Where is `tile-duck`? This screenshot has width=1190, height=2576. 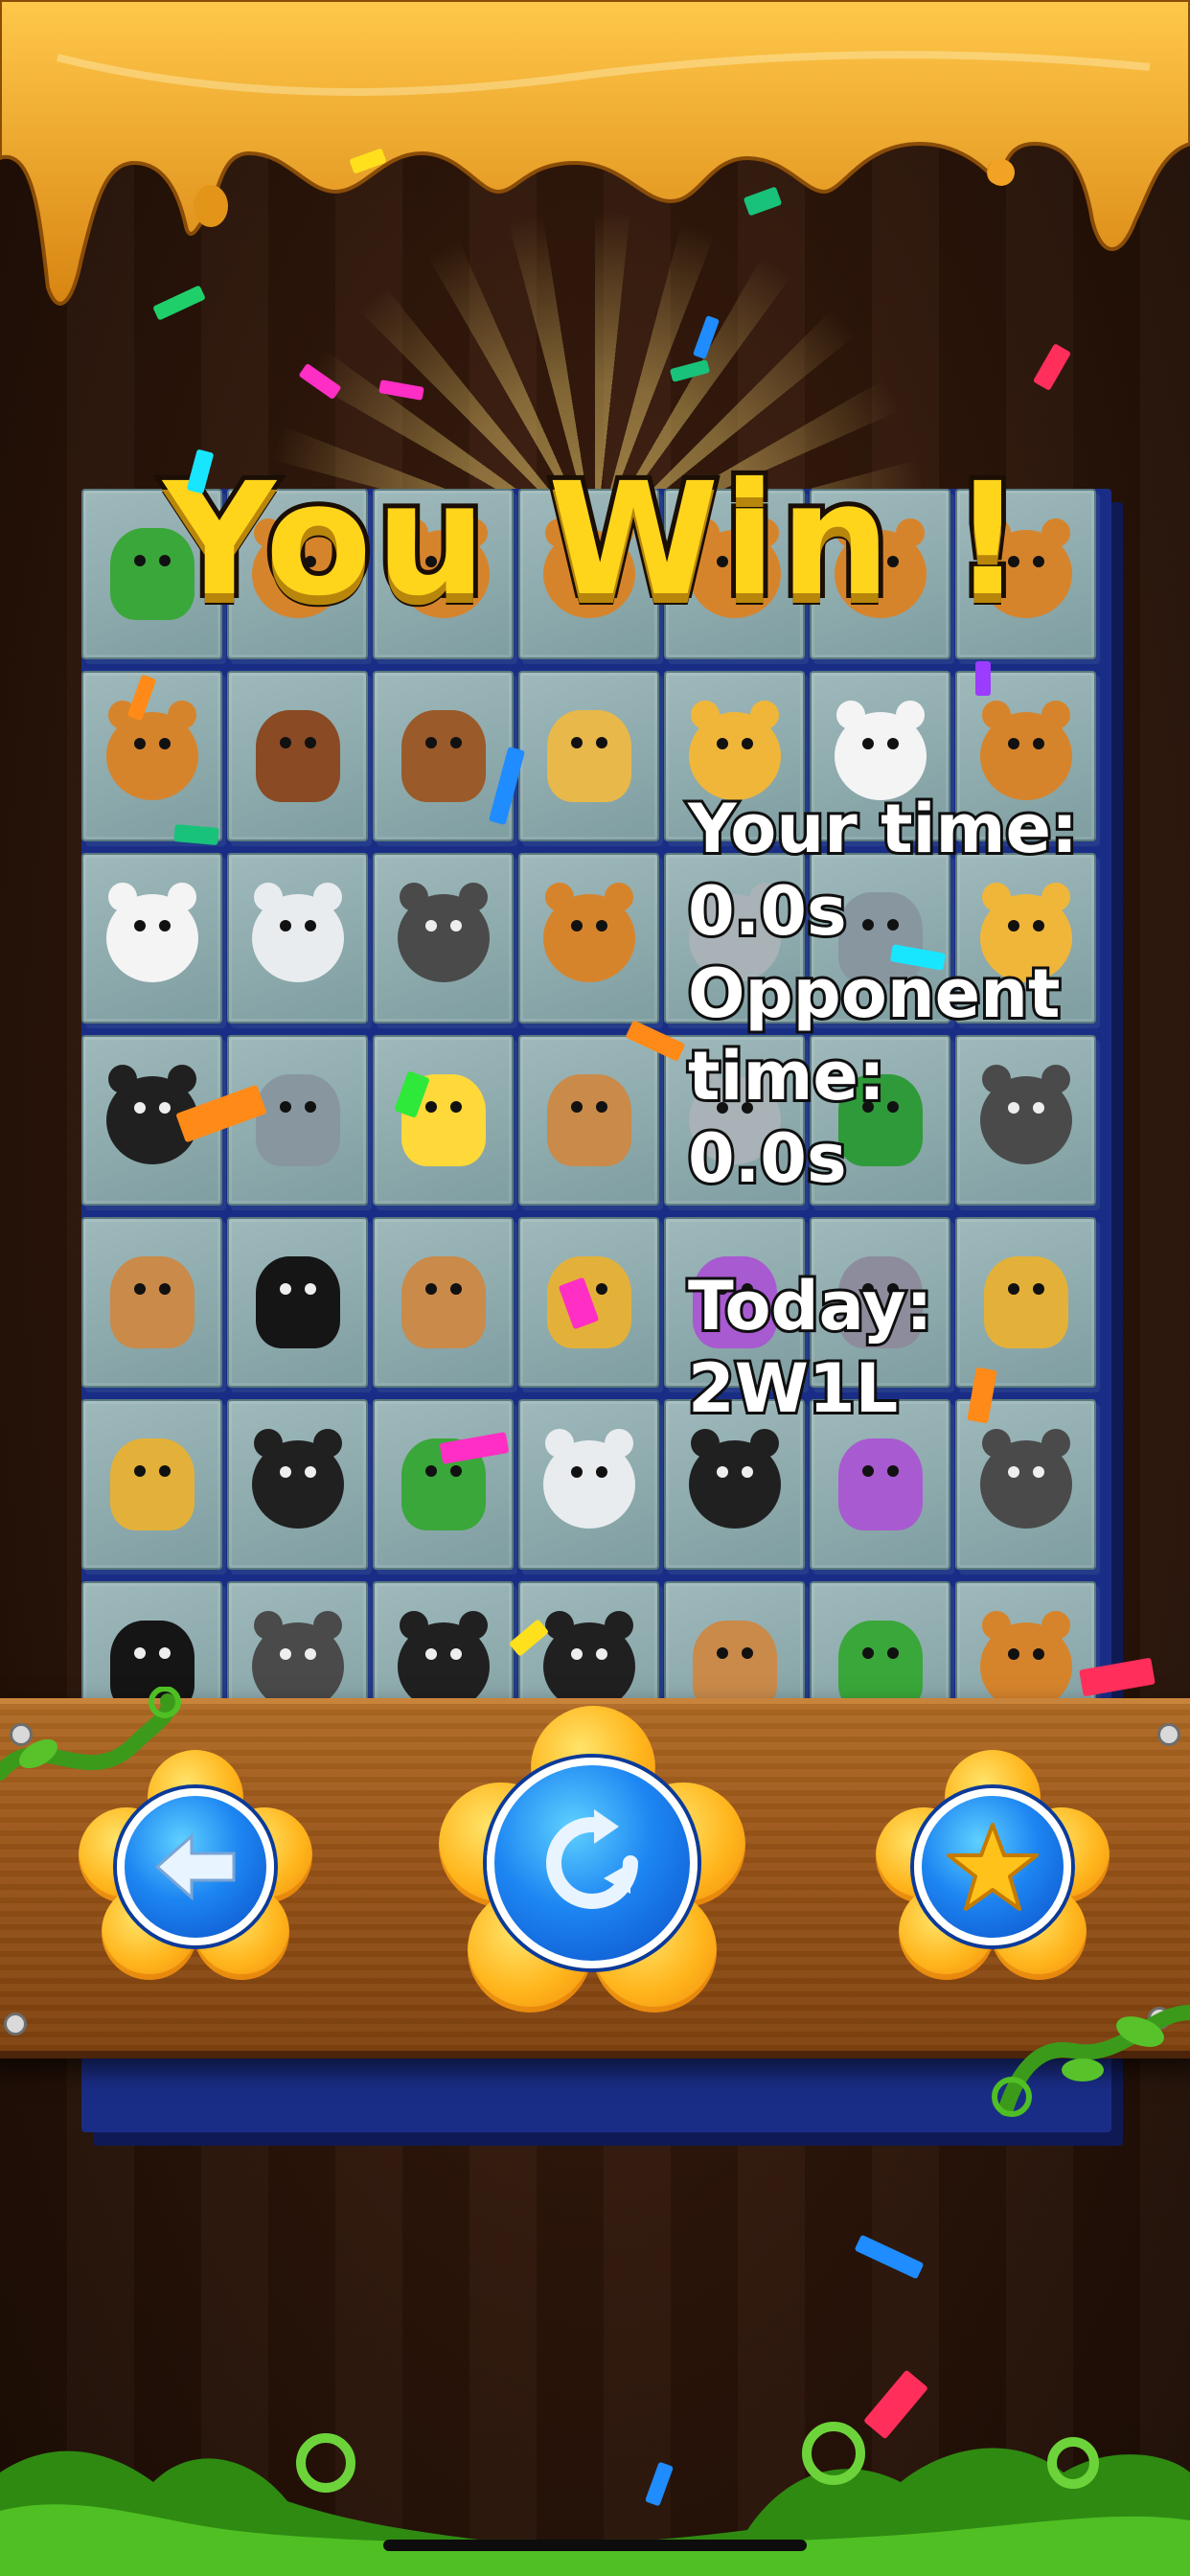
tile-duck is located at coordinates (444, 1120).